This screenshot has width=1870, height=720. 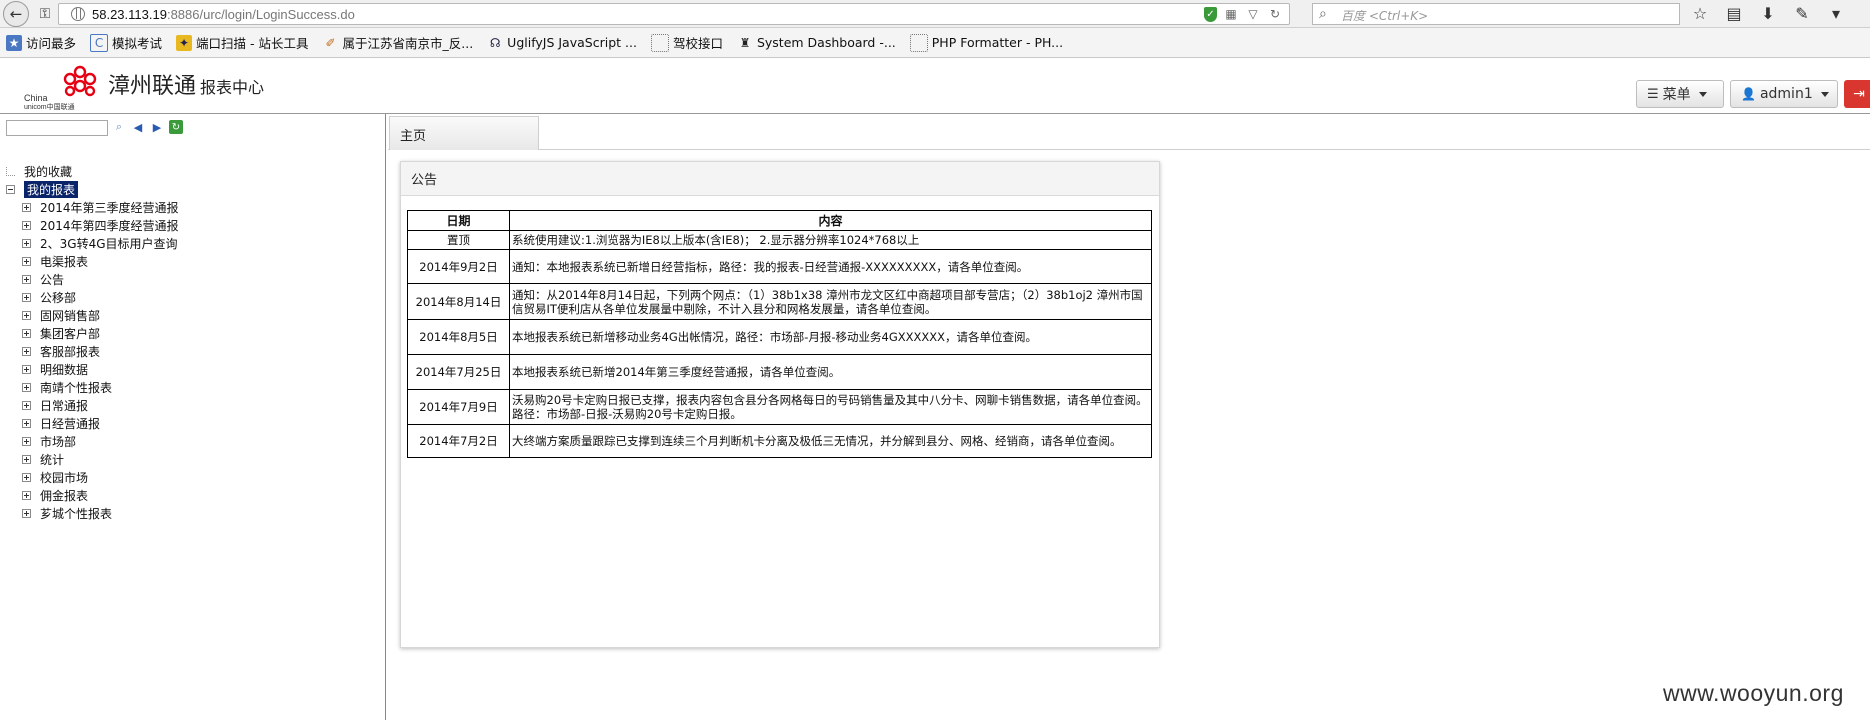 I want to click on bookmark-item: ✦ 端口扫描 - 站长工具, so click(x=242, y=42).